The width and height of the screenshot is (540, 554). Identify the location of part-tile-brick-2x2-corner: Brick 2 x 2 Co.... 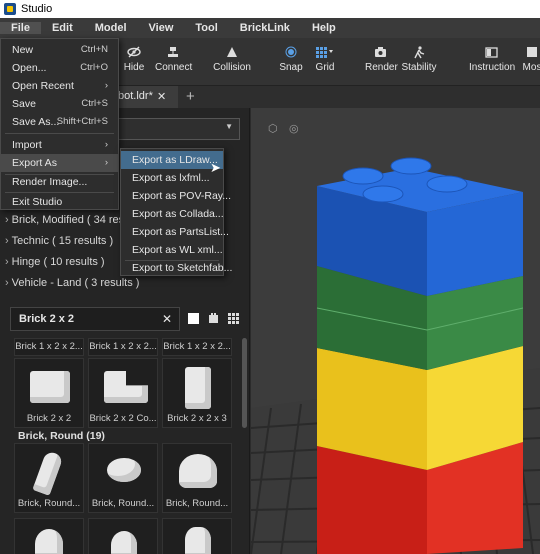
(123, 393).